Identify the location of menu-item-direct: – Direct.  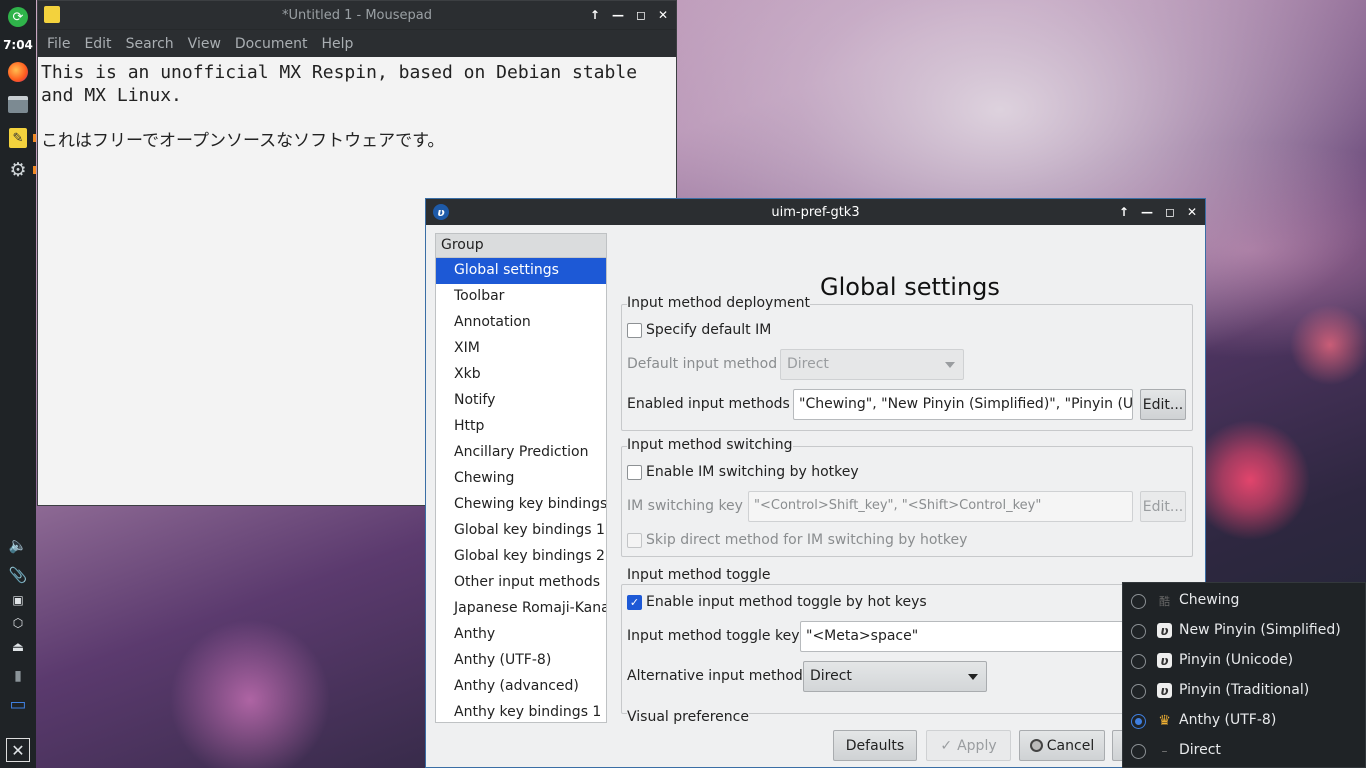
(1244, 751).